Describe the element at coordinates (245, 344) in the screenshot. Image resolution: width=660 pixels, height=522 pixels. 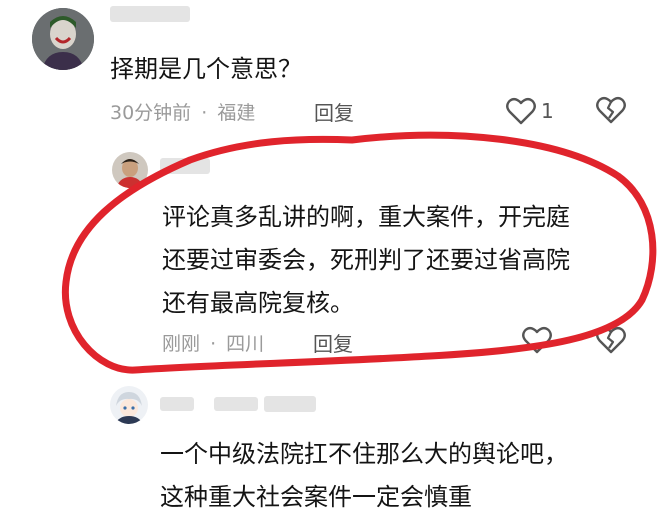
I see `comment-location: 四川` at that location.